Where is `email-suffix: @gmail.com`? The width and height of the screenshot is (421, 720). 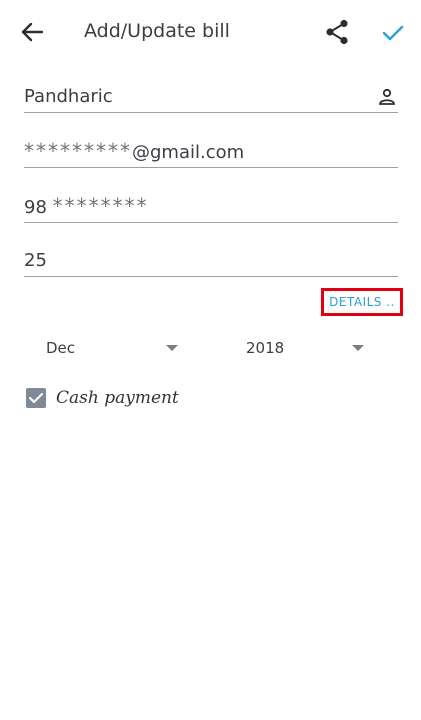 email-suffix: @gmail.com is located at coordinates (188, 152).